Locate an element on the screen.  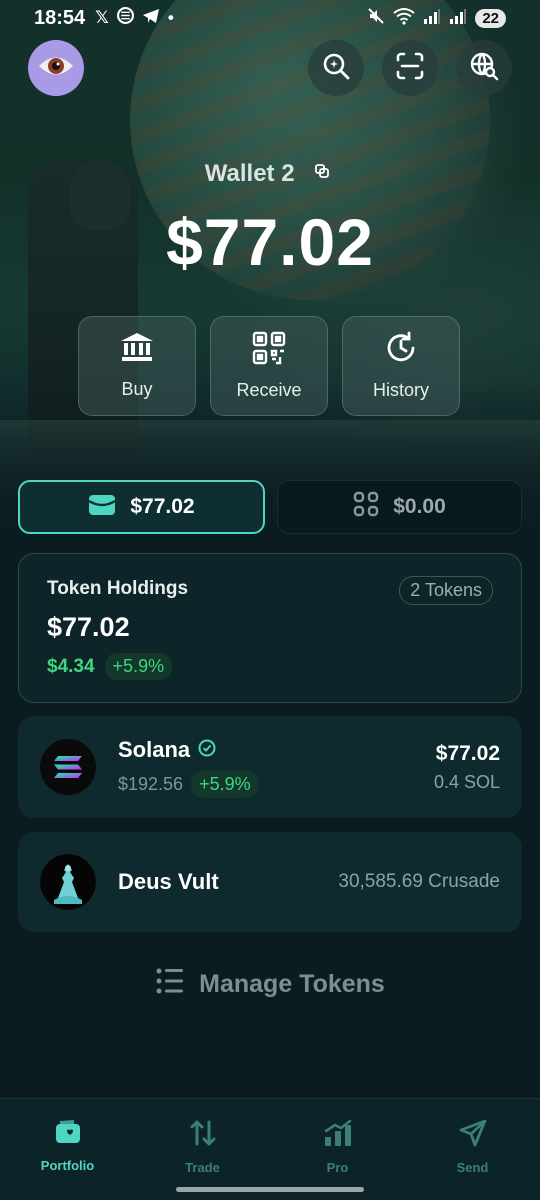
token-name: Deus Vult is located at coordinates (168, 881).